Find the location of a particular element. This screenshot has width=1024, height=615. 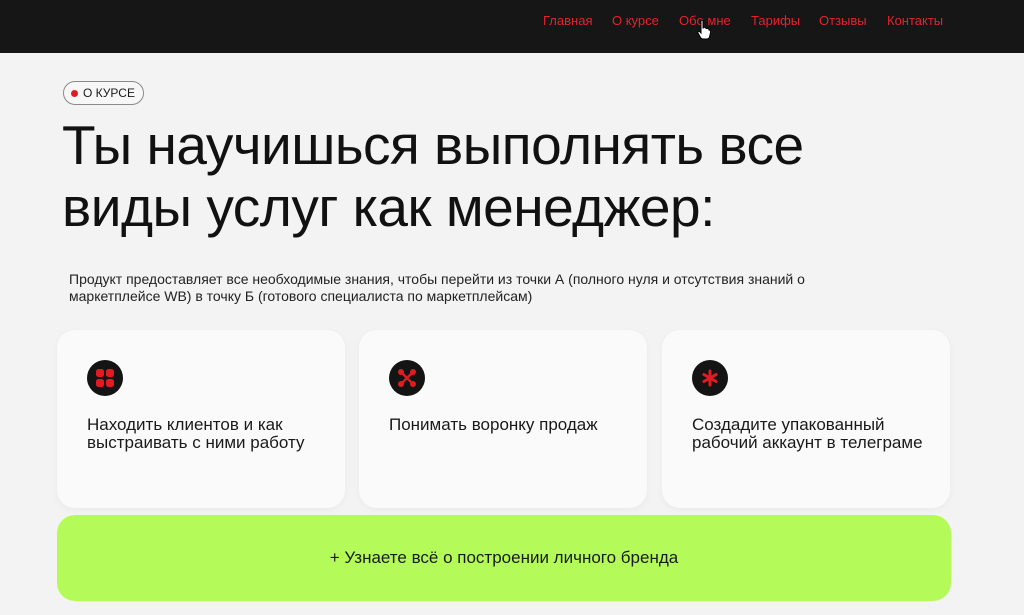

feature-card-funnel: Понимать воронку продаж is located at coordinates (503, 419).